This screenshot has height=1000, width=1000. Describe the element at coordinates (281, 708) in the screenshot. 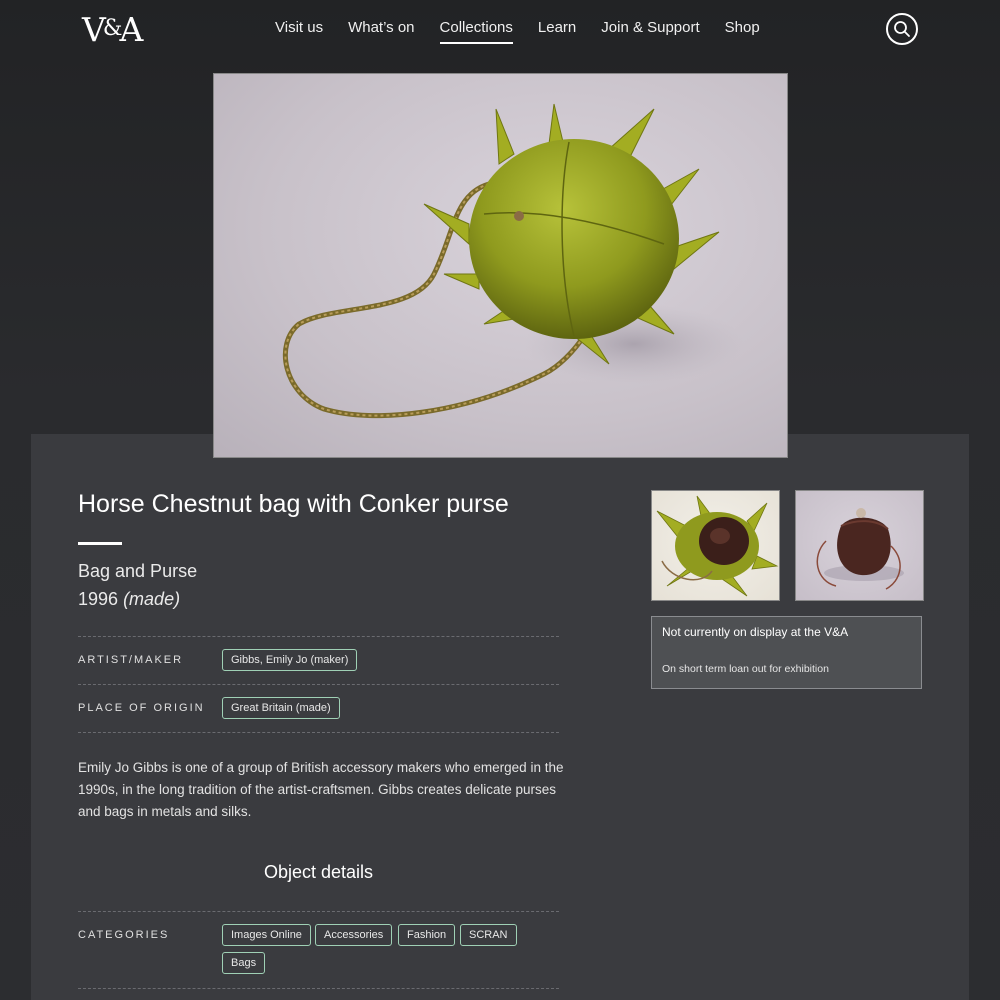

I see `origin-tag: Great Britain (made)` at that location.